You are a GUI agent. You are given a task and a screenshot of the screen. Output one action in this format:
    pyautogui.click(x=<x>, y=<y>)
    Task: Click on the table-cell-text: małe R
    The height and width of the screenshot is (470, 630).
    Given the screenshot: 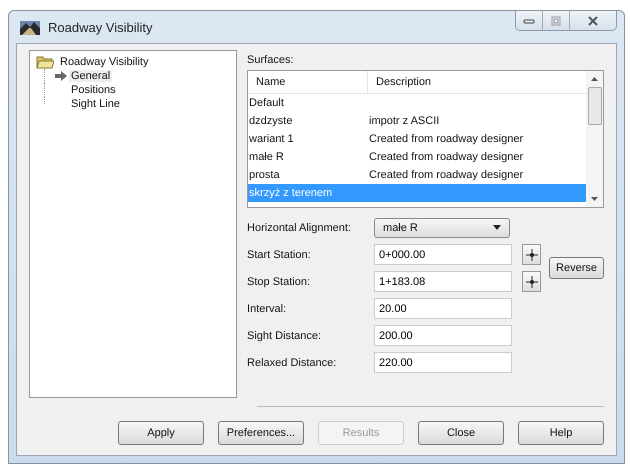 What is the action you would take?
    pyautogui.click(x=266, y=157)
    